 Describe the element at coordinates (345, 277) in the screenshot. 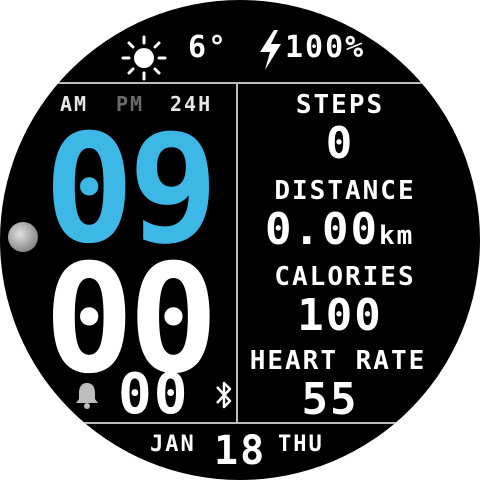

I see `calories-label: CALORIES` at that location.